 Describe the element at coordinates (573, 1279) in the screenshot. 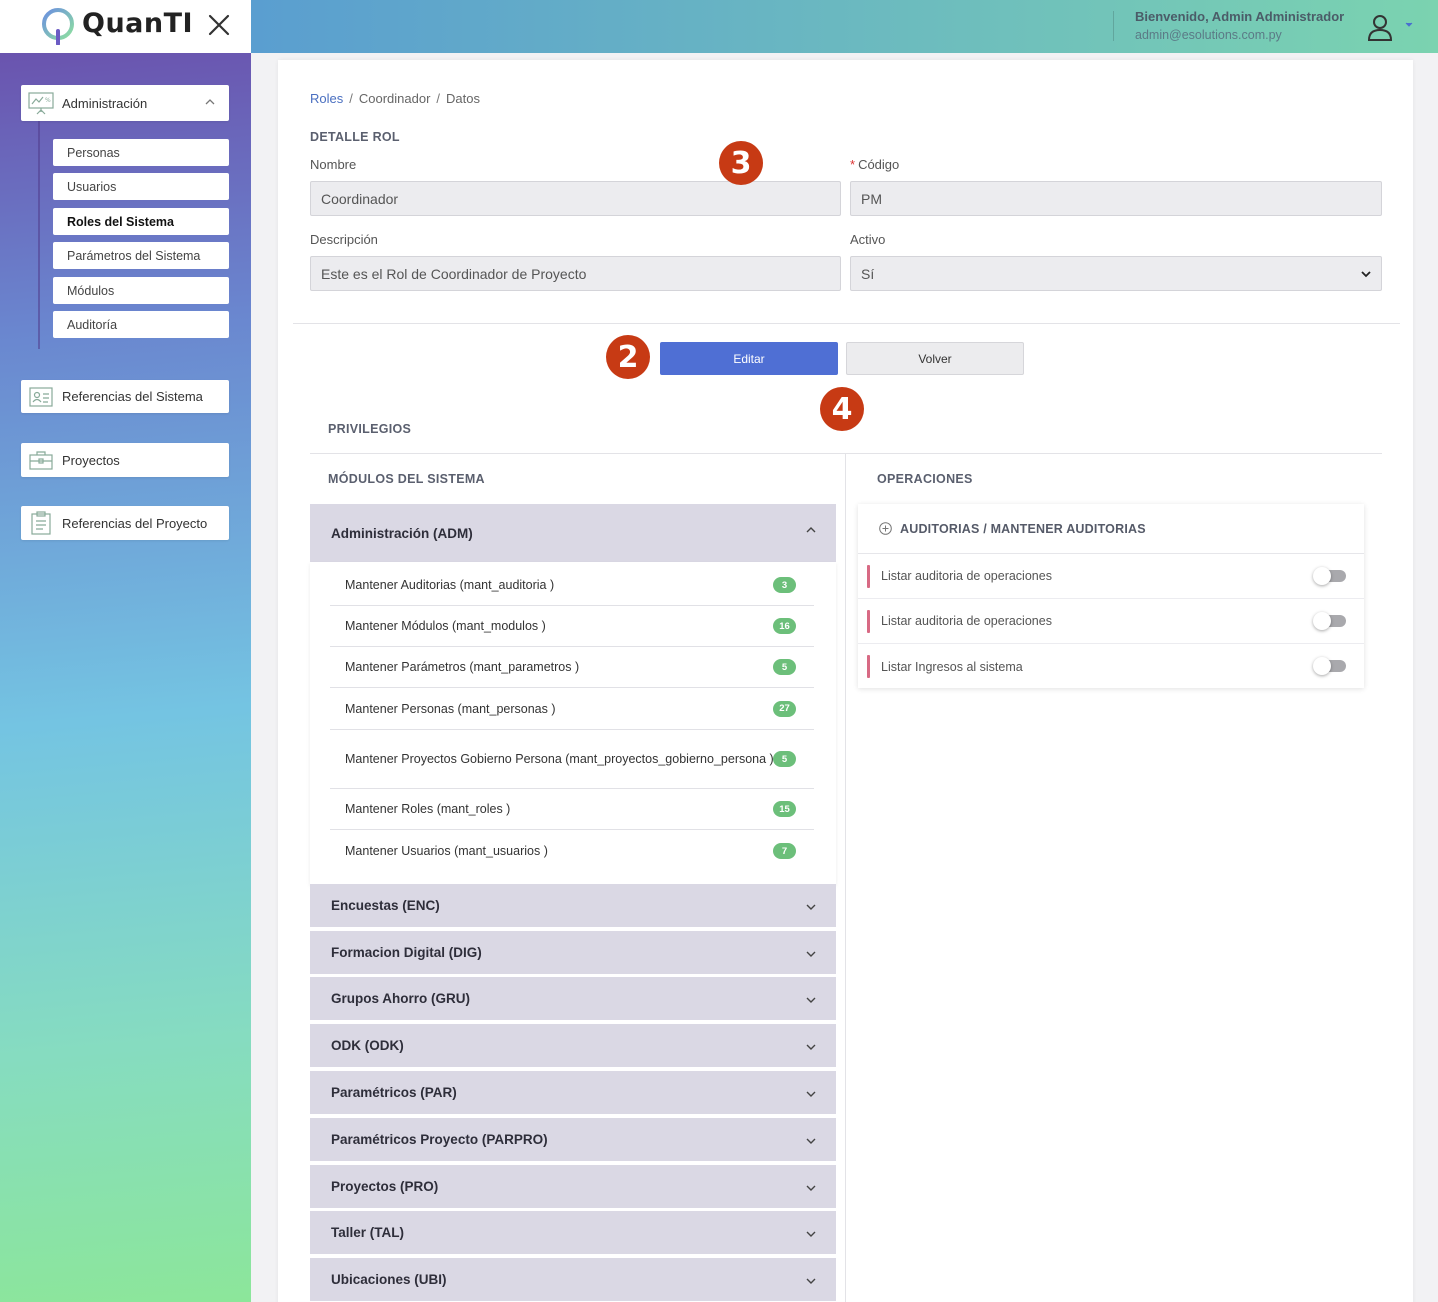

I see `module-accordion-ubicaciones: Ubicaciones (UBI)` at that location.